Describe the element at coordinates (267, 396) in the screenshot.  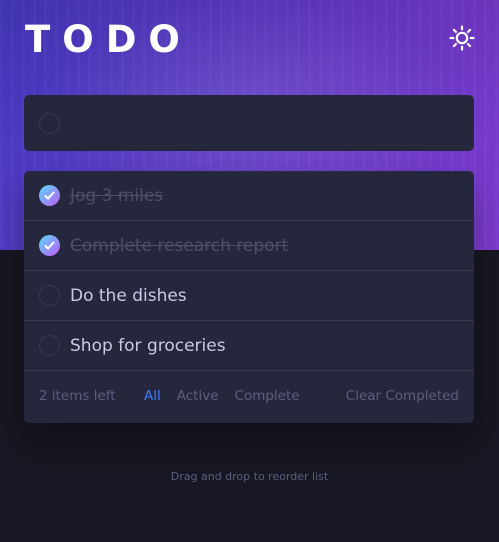
I see `filter-complete: Complete` at that location.